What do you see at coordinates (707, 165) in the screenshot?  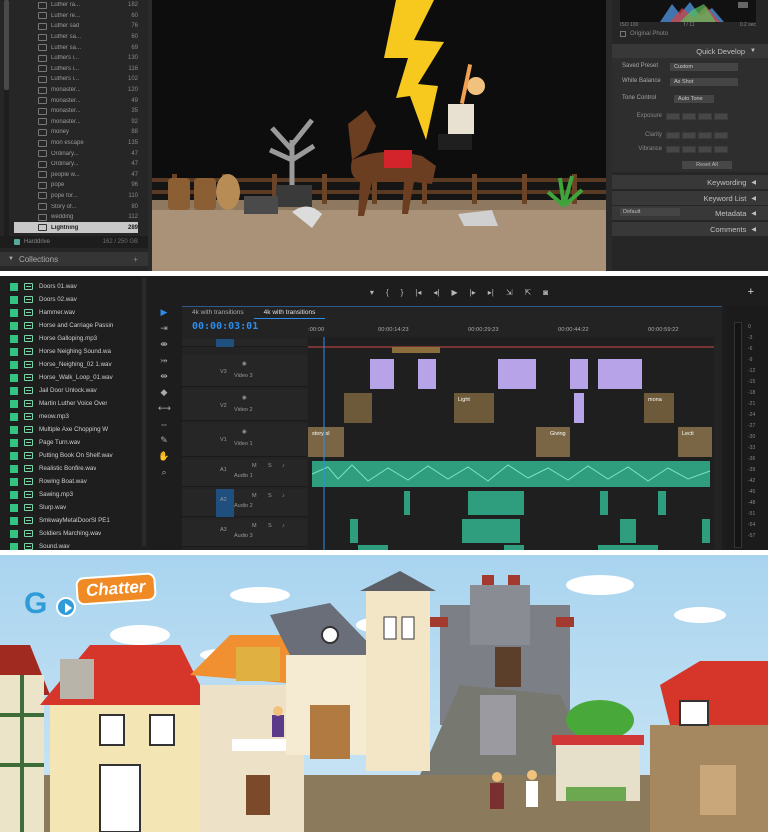 I see `reset-all-button: Reset All` at bounding box center [707, 165].